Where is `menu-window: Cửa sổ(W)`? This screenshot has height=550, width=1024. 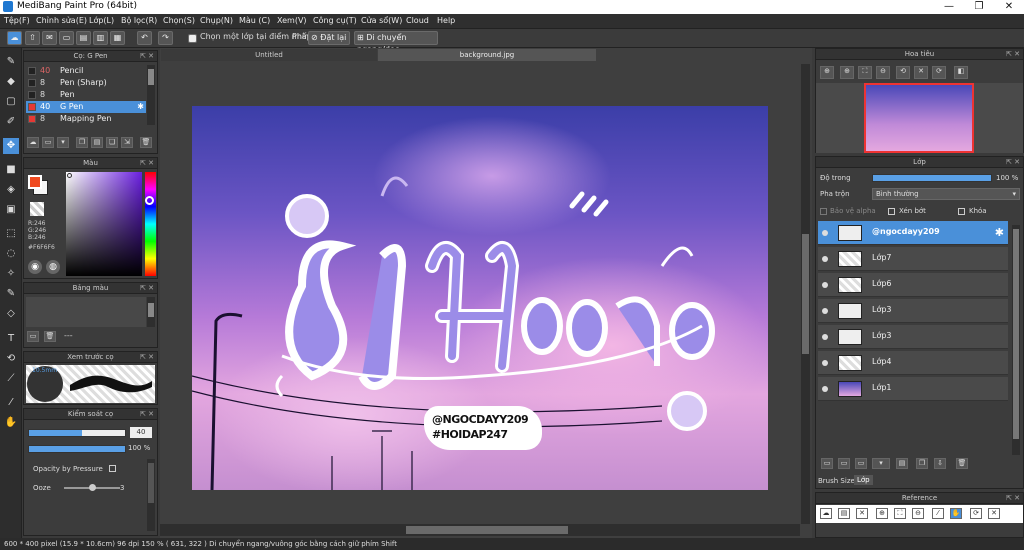 menu-window: Cửa sổ(W) is located at coordinates (381, 20).